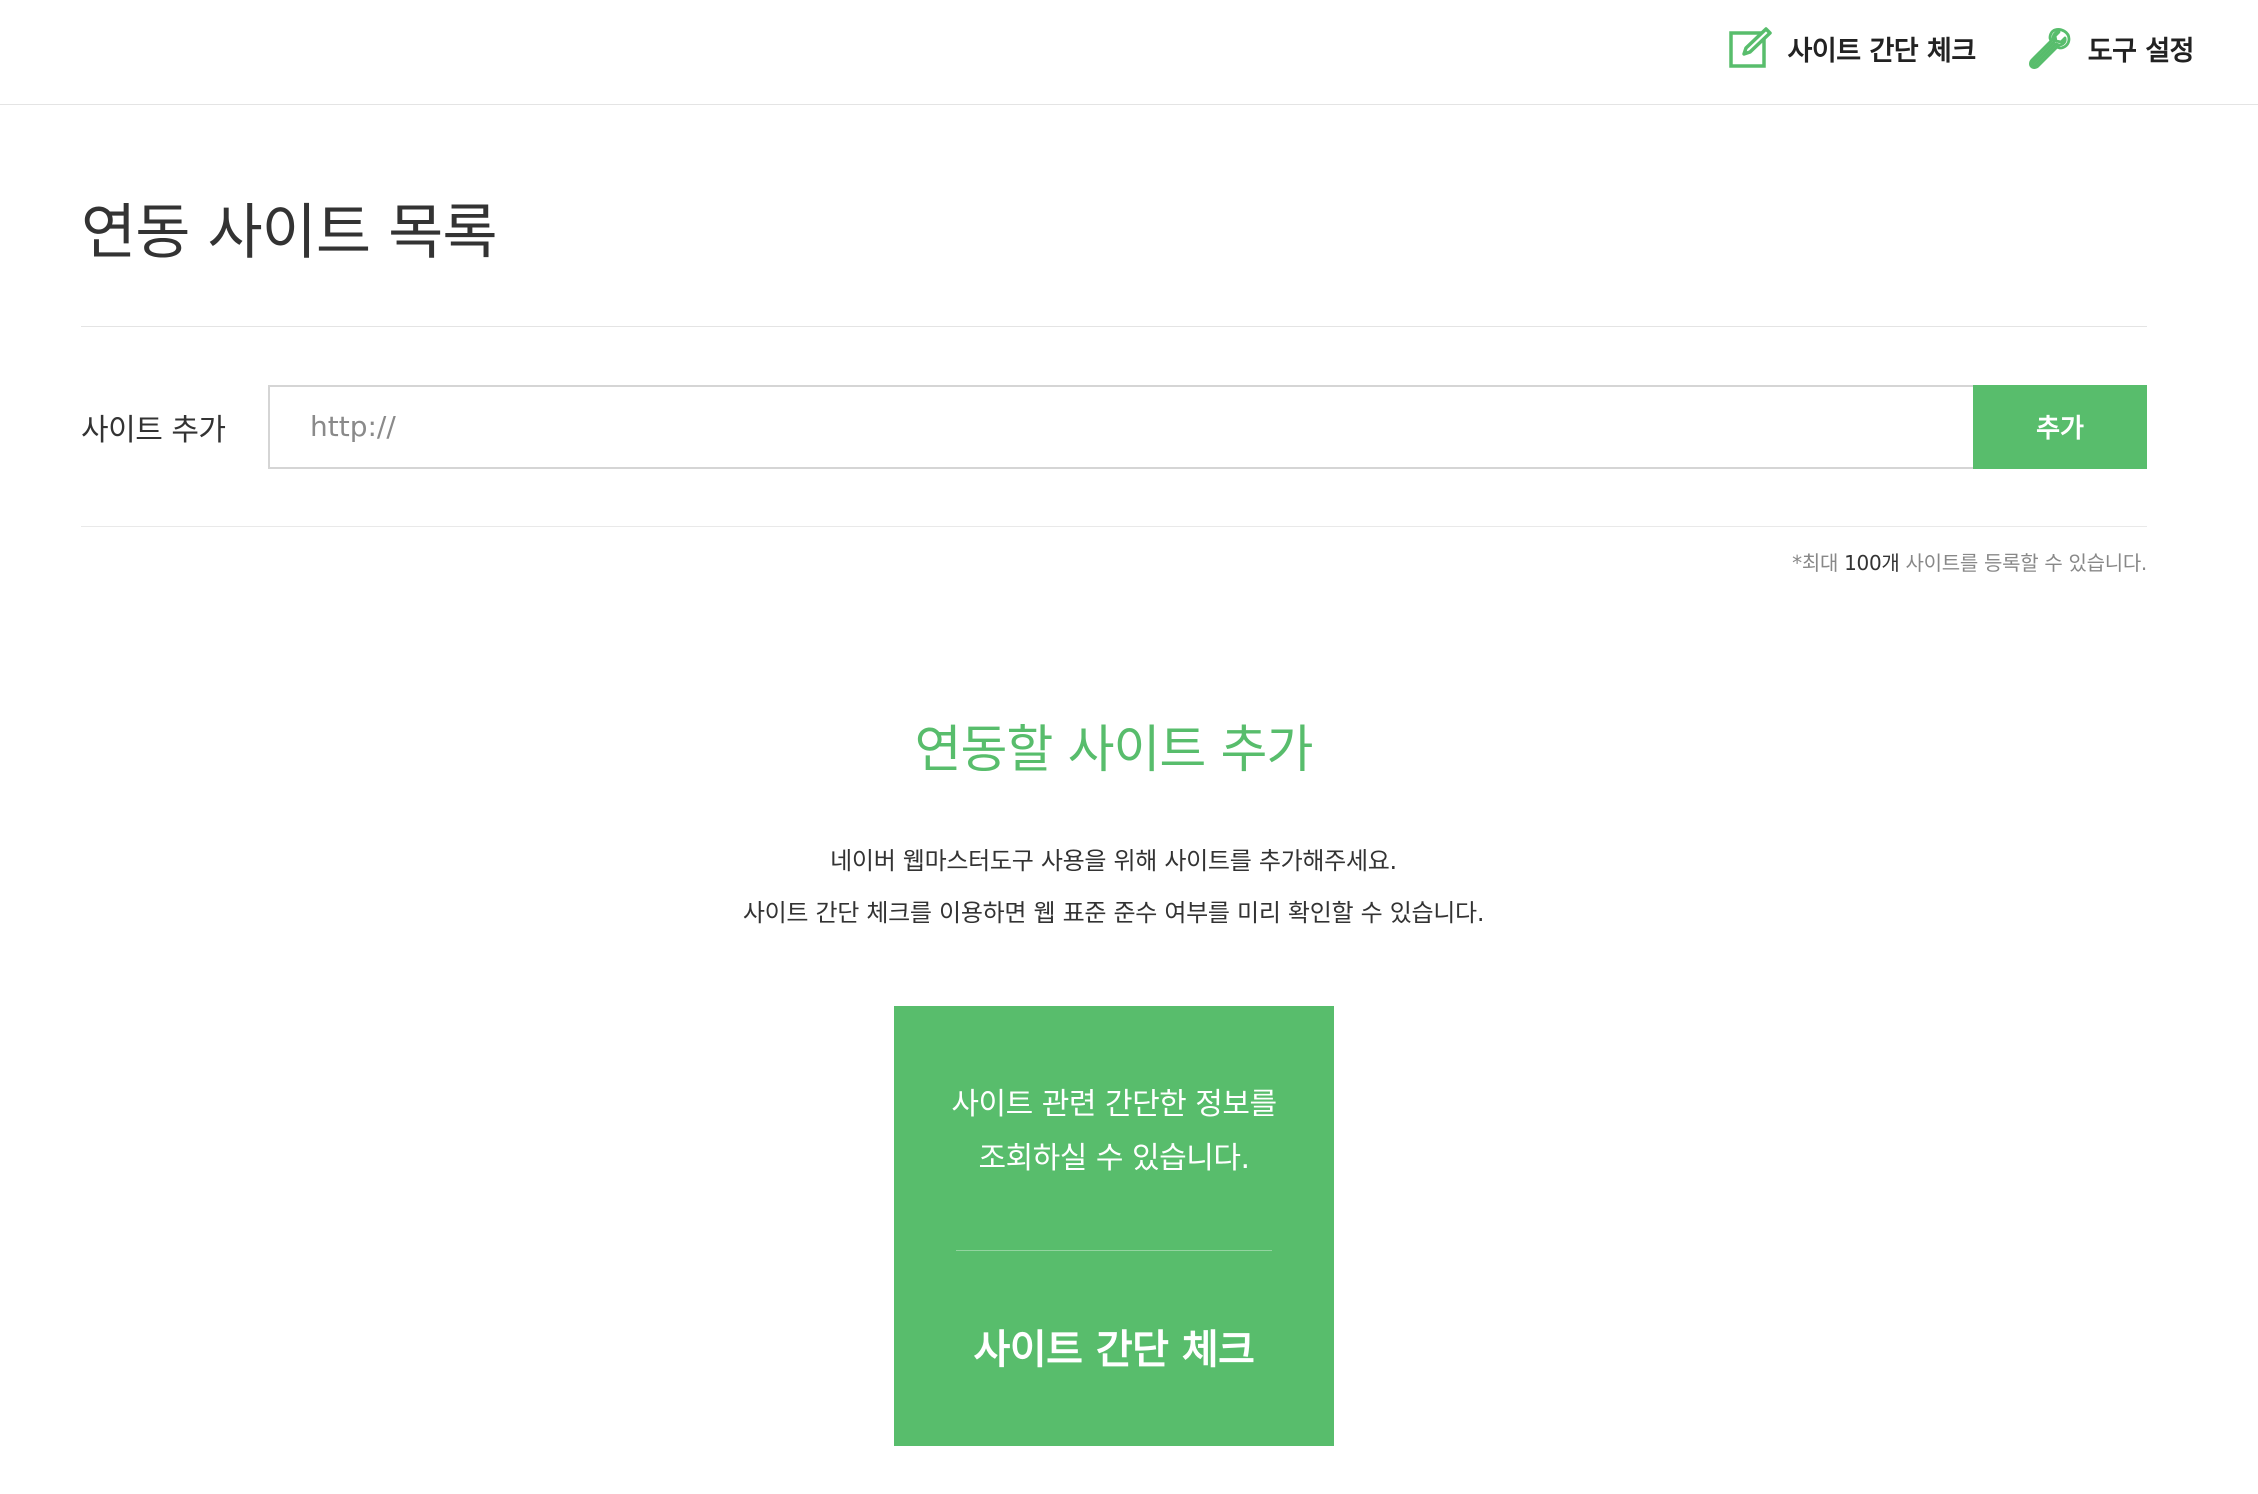 The height and width of the screenshot is (1494, 2258). Describe the element at coordinates (1129, 52) in the screenshot. I see `top-bar: 사이트 간단 체크 도구 설정` at that location.